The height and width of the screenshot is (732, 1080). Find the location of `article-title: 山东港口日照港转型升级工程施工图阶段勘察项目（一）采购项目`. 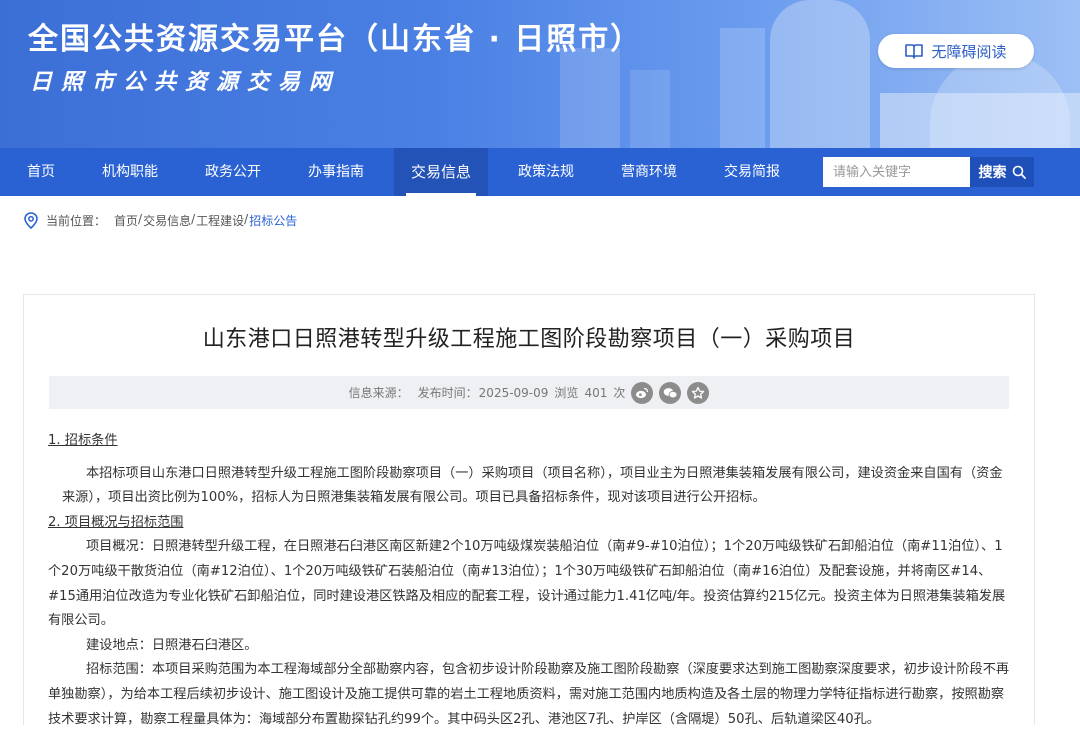

article-title: 山东港口日照港转型升级工程施工图阶段勘察项目（一）采购项目 is located at coordinates (529, 339).